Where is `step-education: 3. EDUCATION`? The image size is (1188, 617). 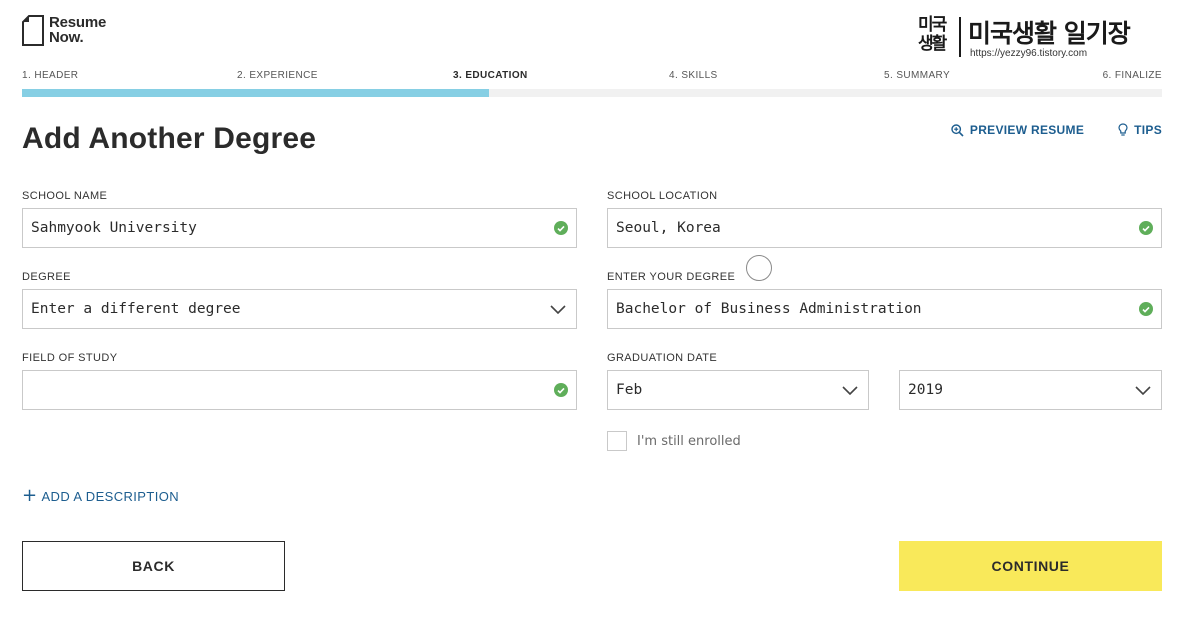
step-education: 3. EDUCATION is located at coordinates (490, 75).